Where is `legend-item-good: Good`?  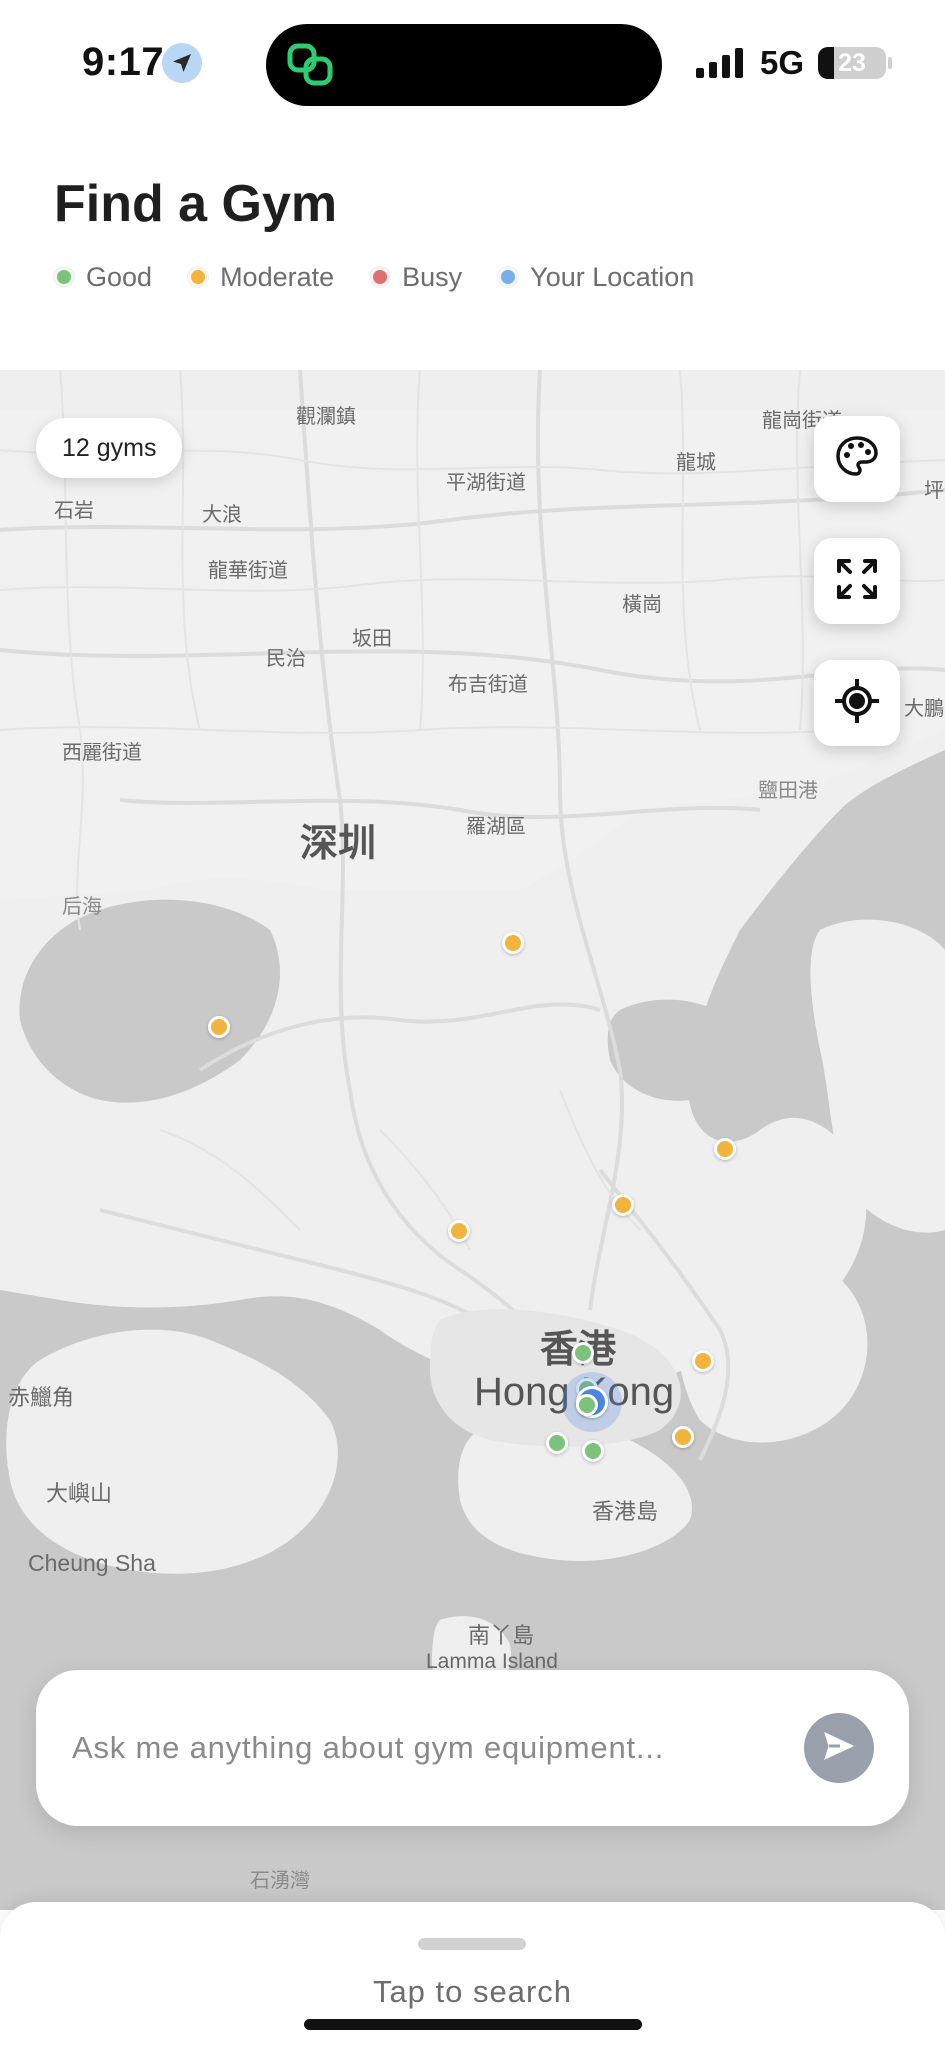 legend-item-good: Good is located at coordinates (103, 277).